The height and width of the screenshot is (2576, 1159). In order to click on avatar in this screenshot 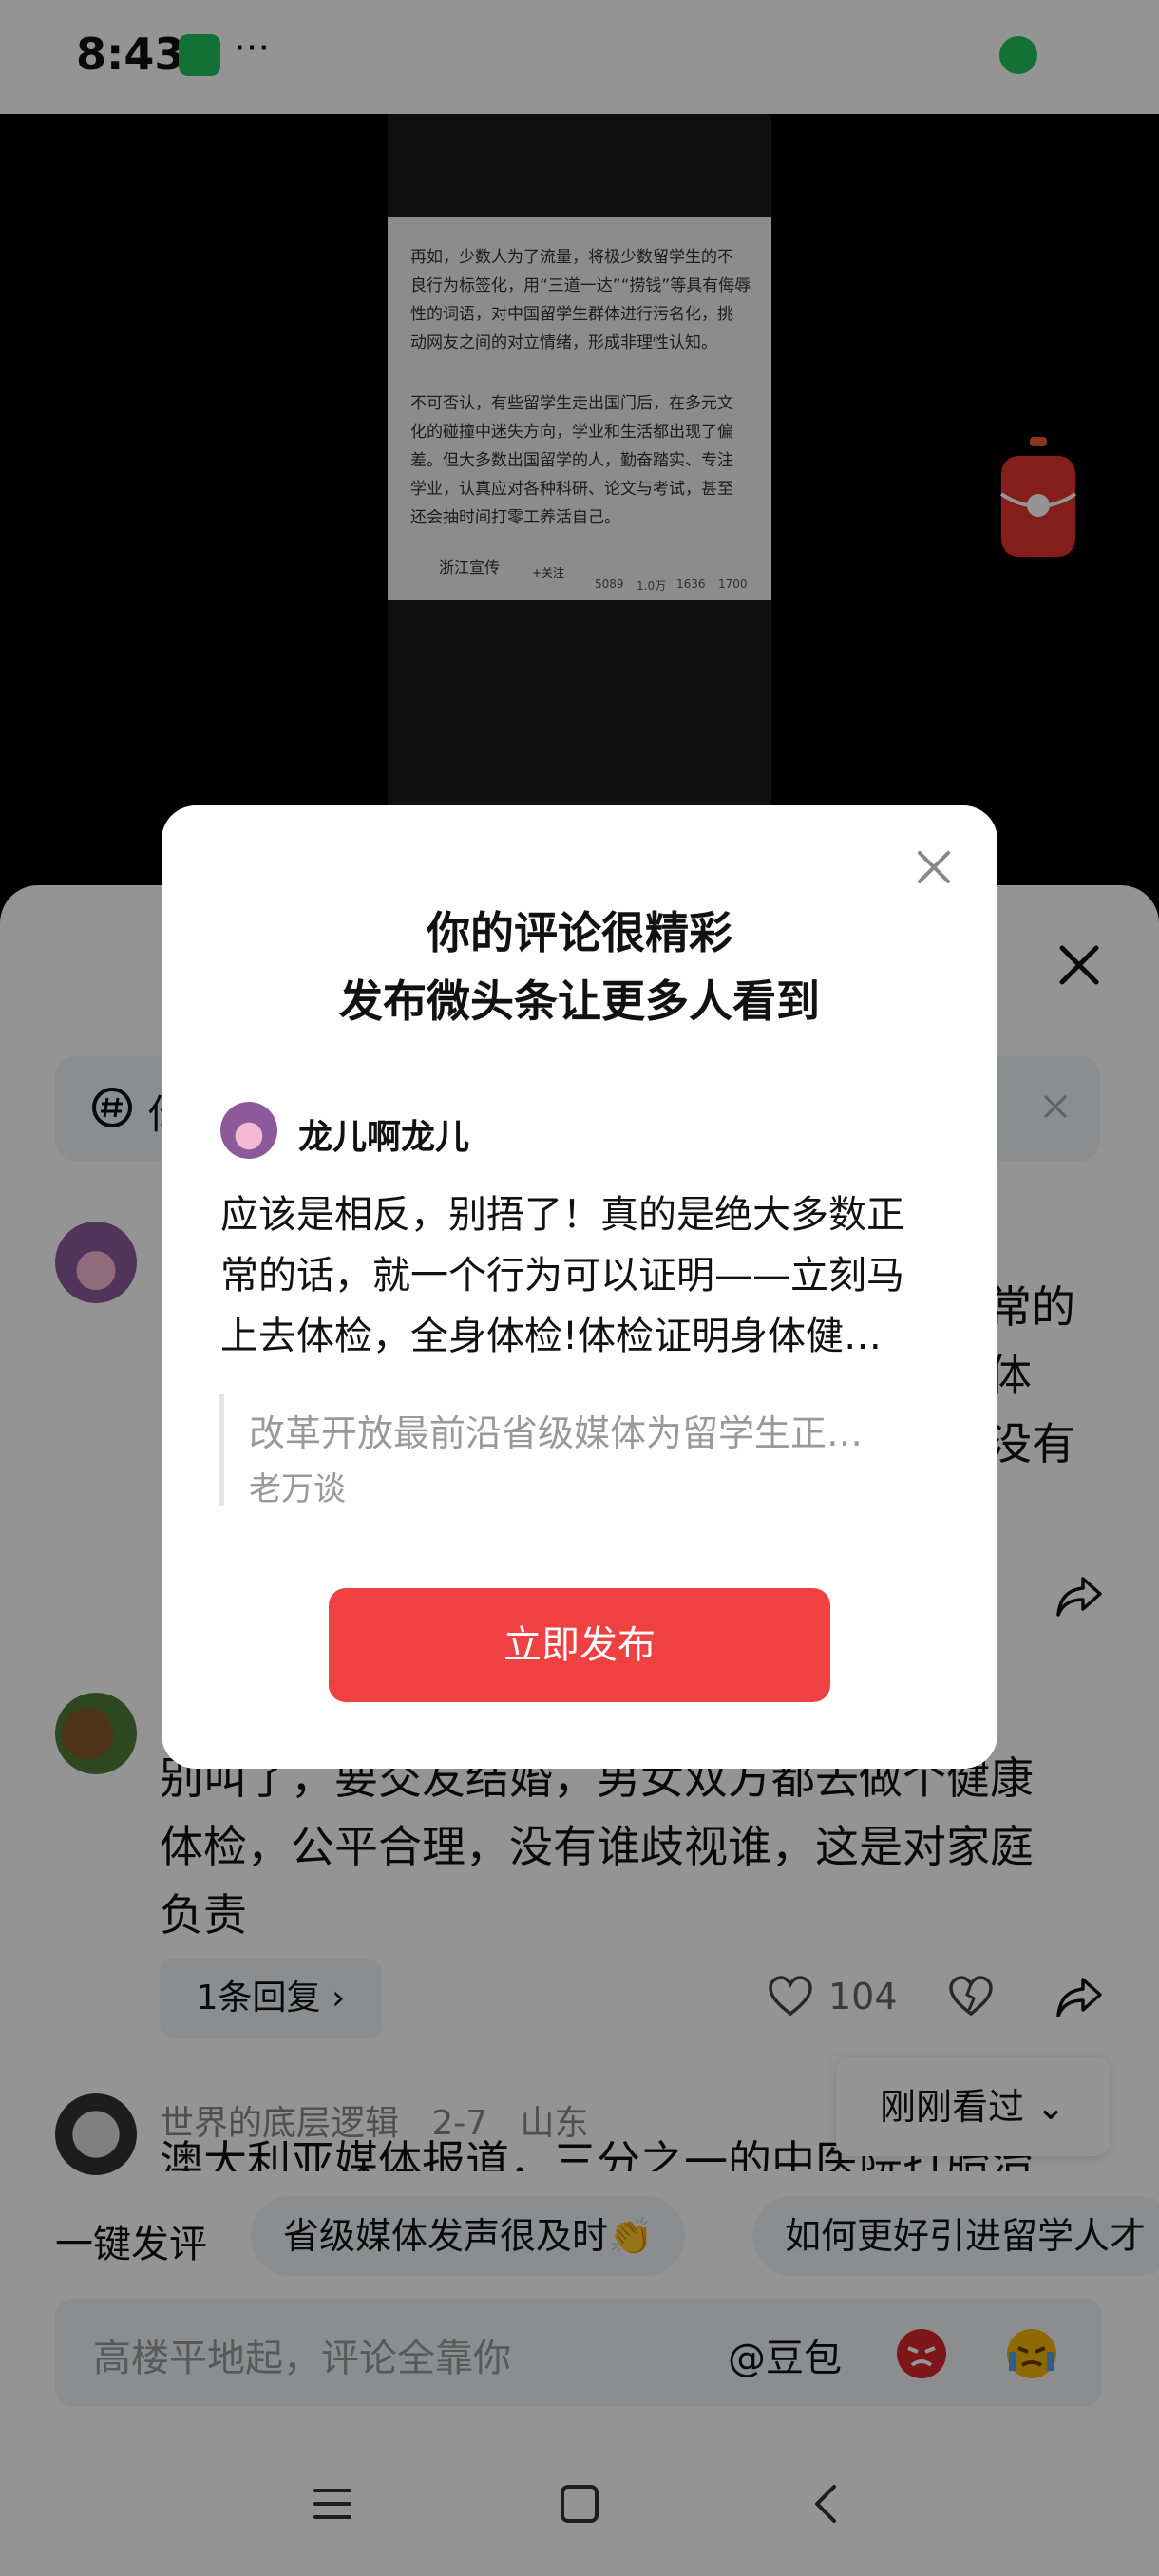, I will do `click(248, 1130)`.